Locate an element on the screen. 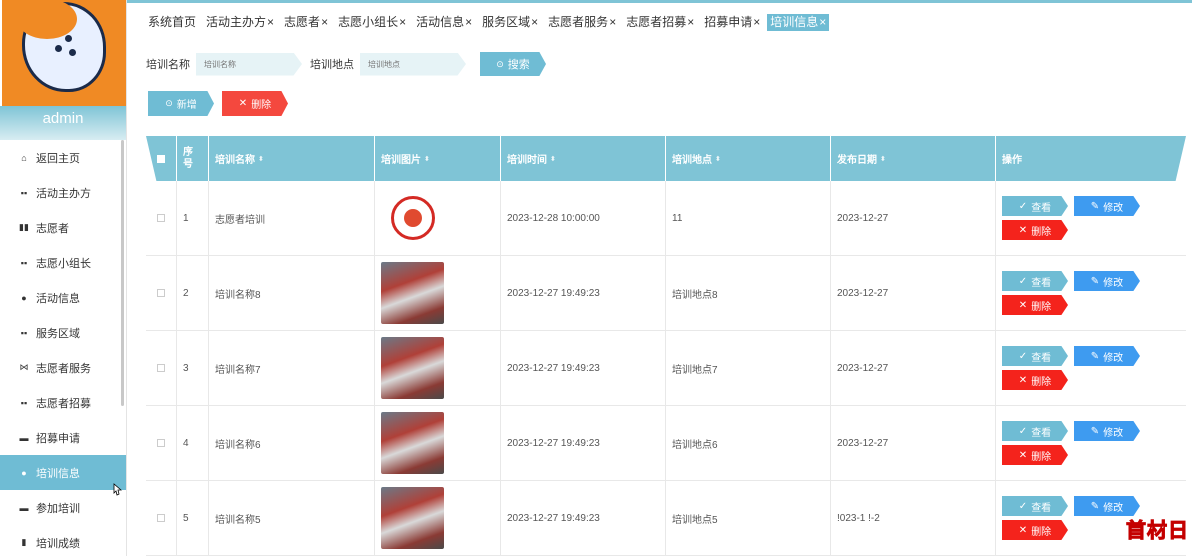  tab-label: 活动信息 is located at coordinates (440, 22).